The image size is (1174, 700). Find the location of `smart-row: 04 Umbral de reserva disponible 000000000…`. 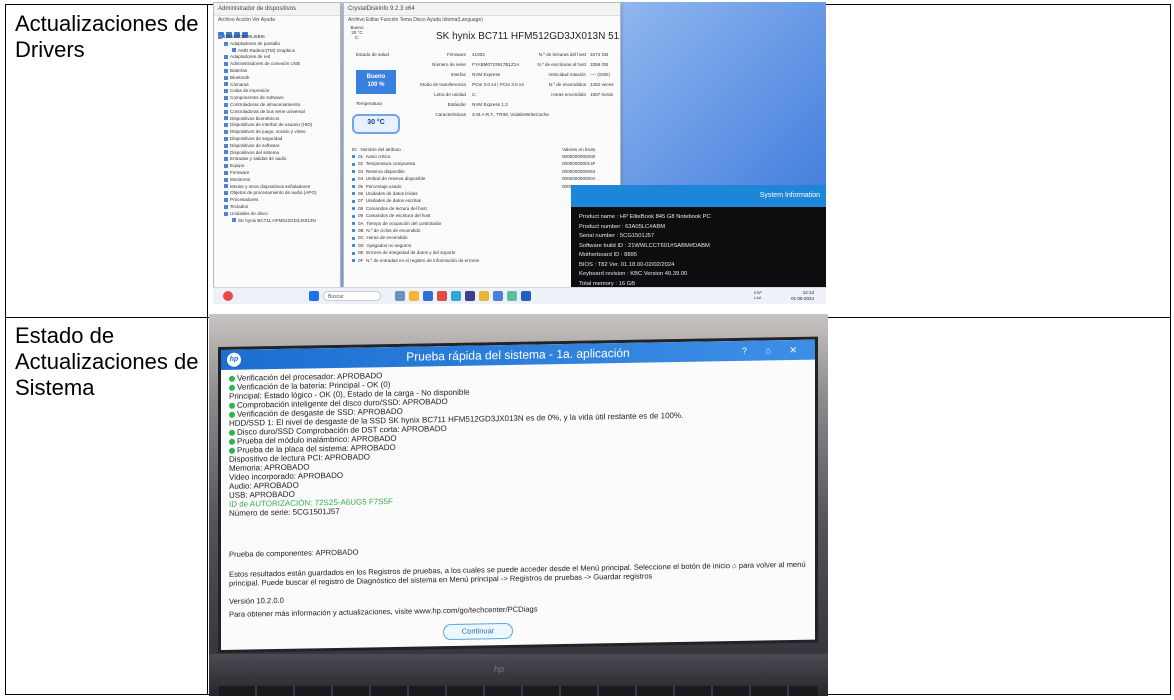

smart-row: 04 Umbral de reserva disponible 000000000… is located at coordinates (482, 178).